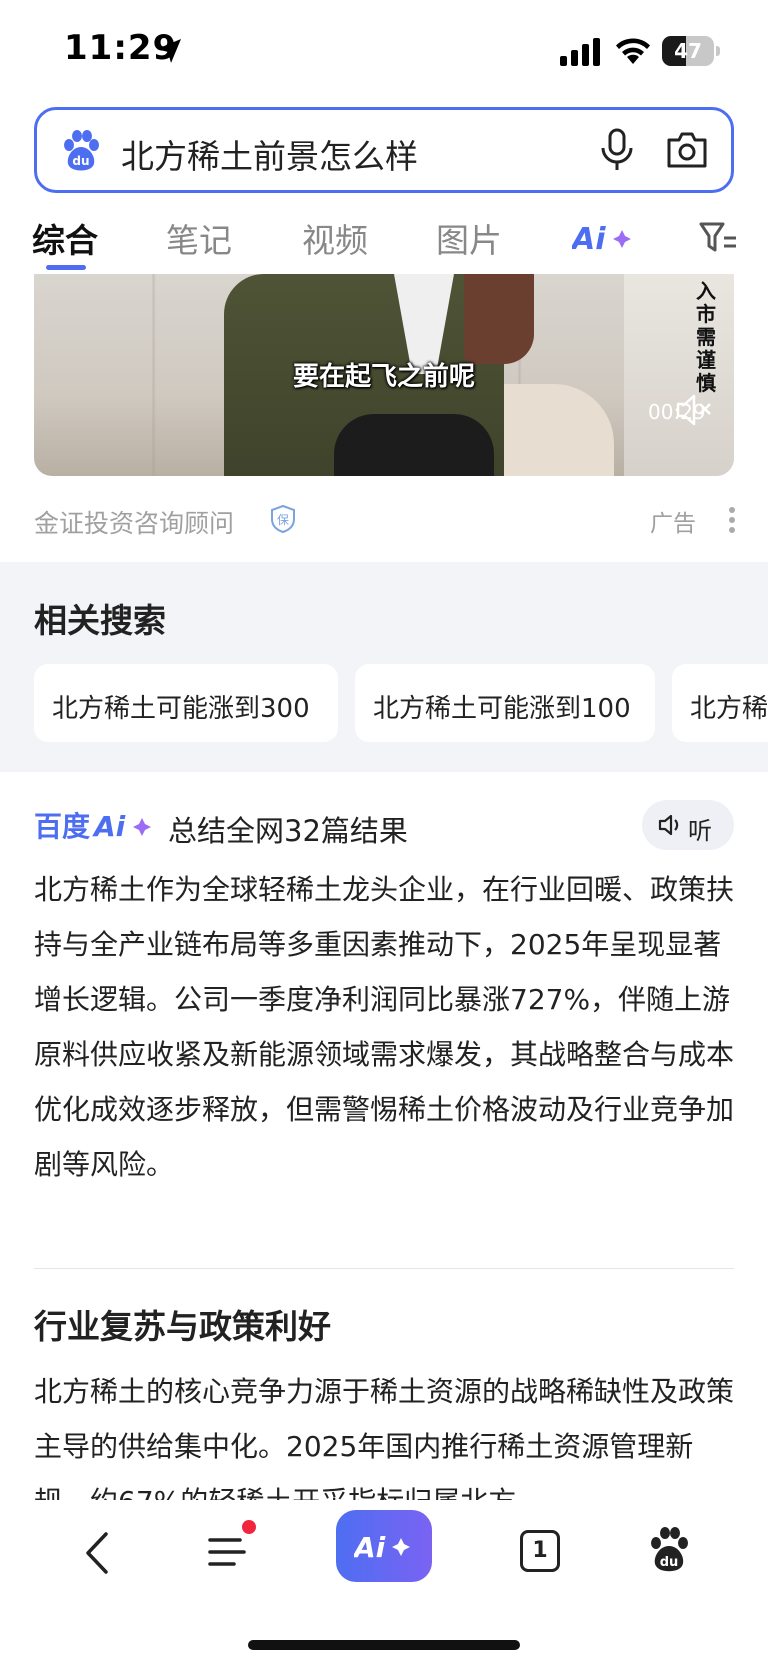 The image size is (768, 1663). Describe the element at coordinates (688, 51) in the screenshot. I see `battery-percentage: 47` at that location.